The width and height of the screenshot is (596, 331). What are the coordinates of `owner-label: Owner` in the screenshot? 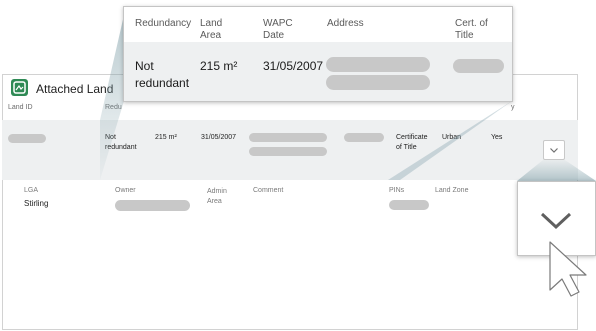 It's located at (125, 190).